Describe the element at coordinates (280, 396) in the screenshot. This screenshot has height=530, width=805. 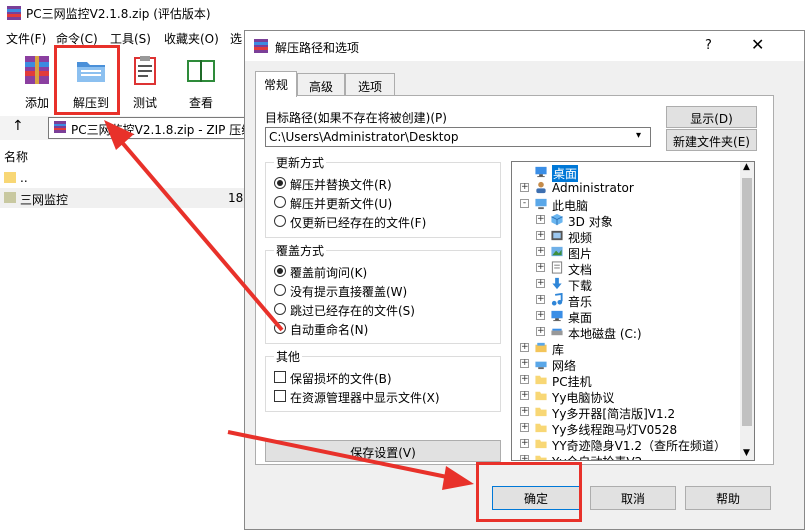
I see `checkbox-icon` at that location.